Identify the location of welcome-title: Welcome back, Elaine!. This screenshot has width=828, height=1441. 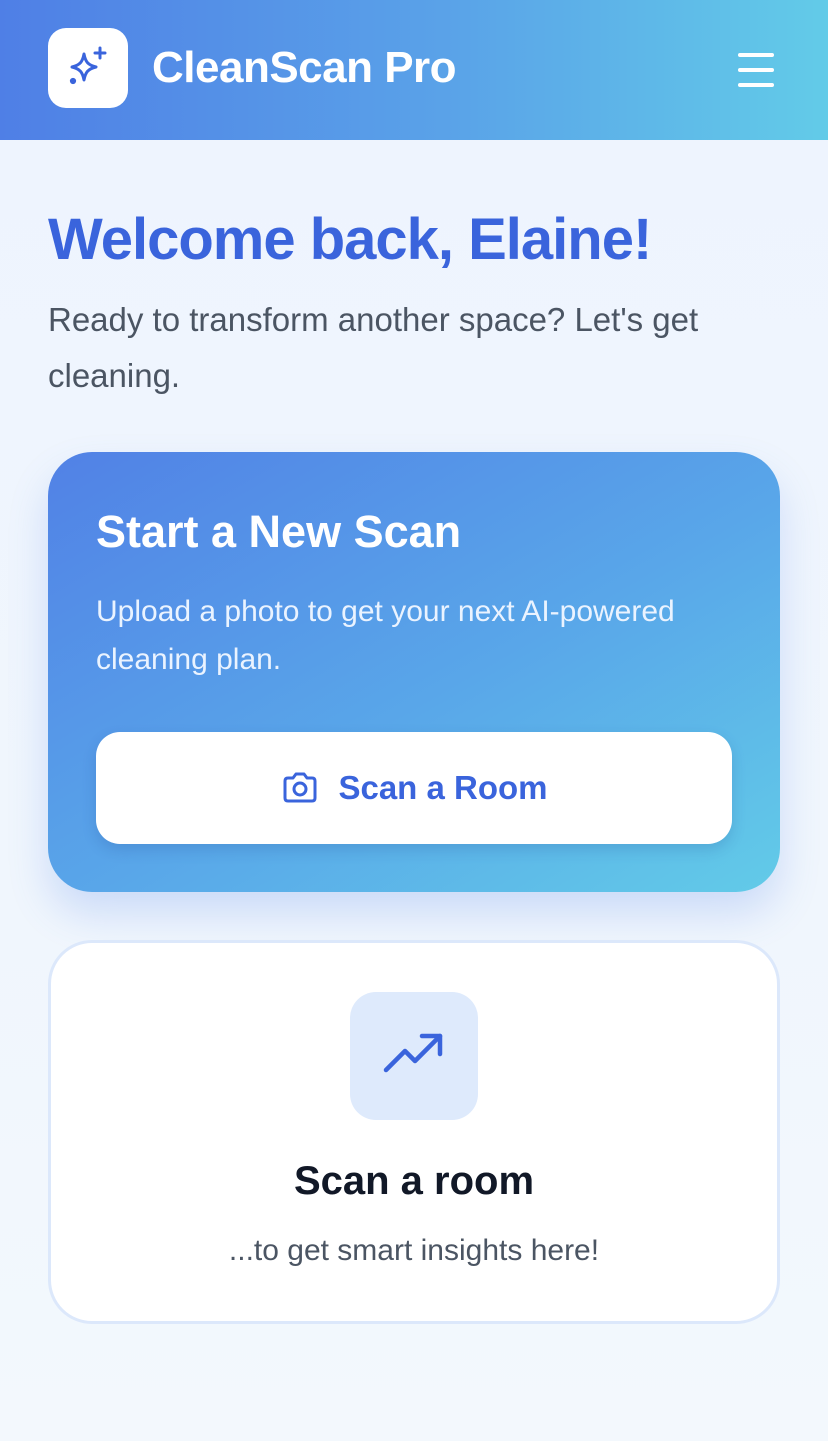
(350, 239).